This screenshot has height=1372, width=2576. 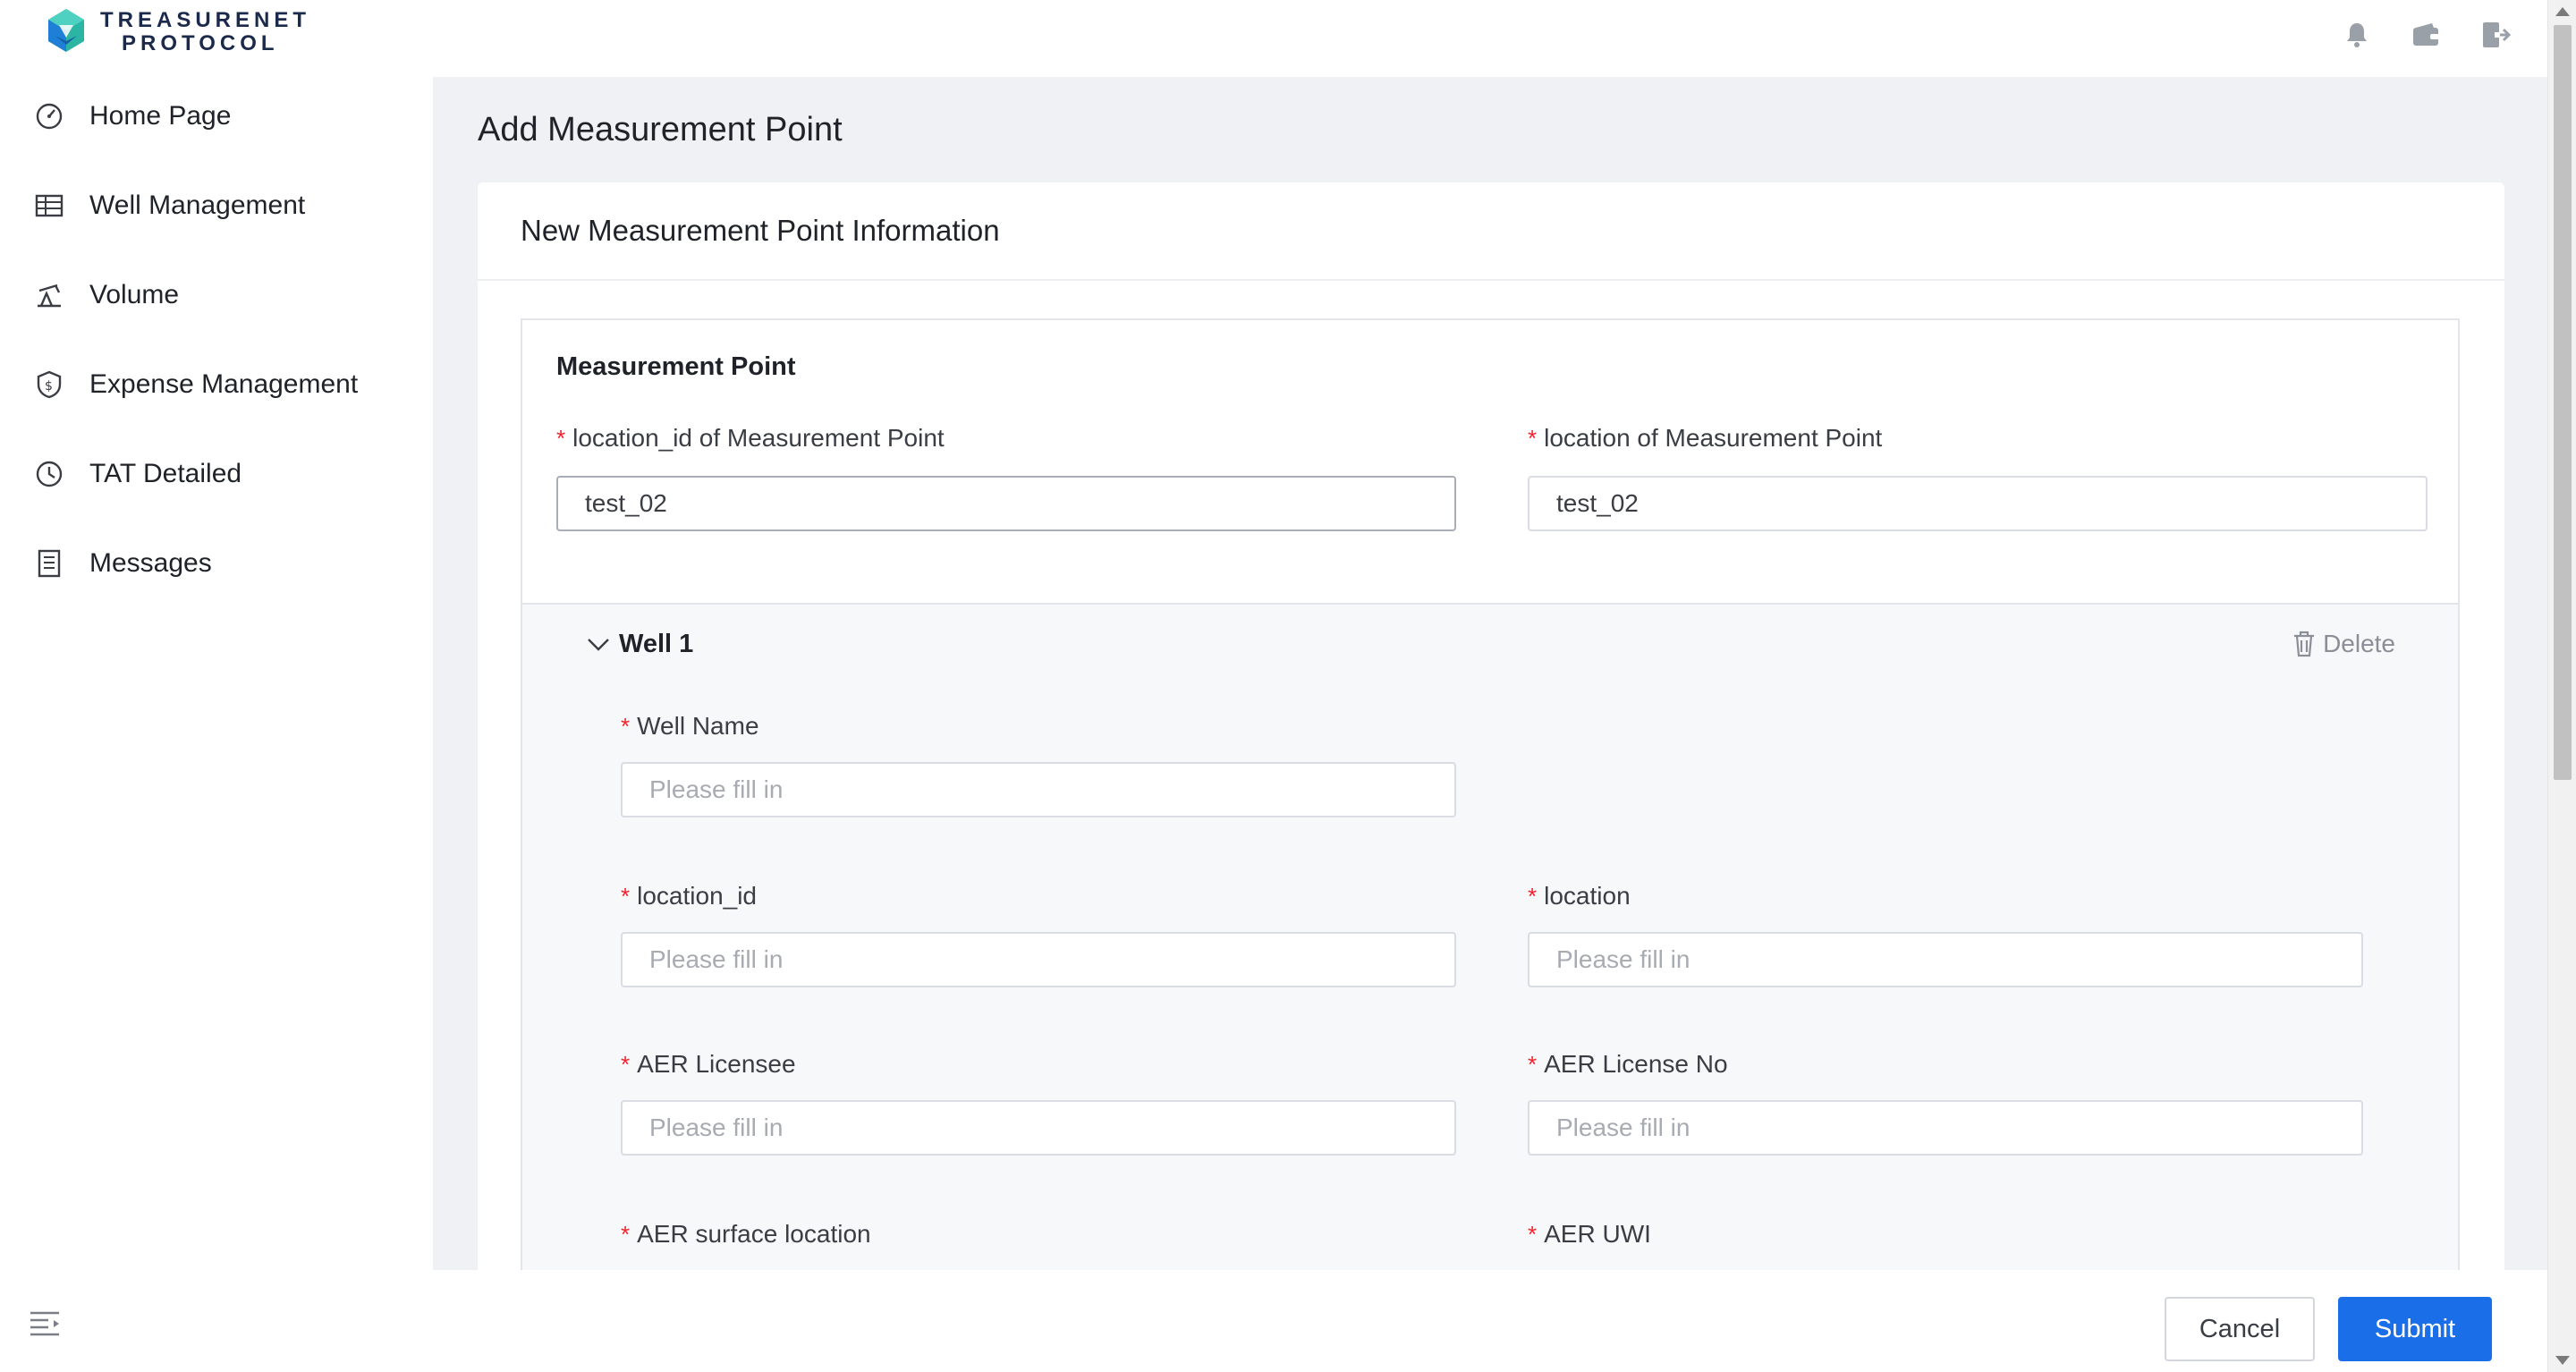 What do you see at coordinates (1597, 1234) in the screenshot?
I see `label-text: AER UWI` at bounding box center [1597, 1234].